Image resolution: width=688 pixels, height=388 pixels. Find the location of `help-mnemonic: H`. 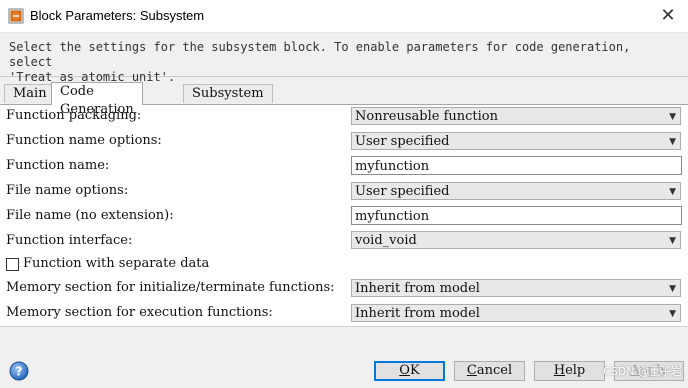

help-mnemonic: H is located at coordinates (559, 370).